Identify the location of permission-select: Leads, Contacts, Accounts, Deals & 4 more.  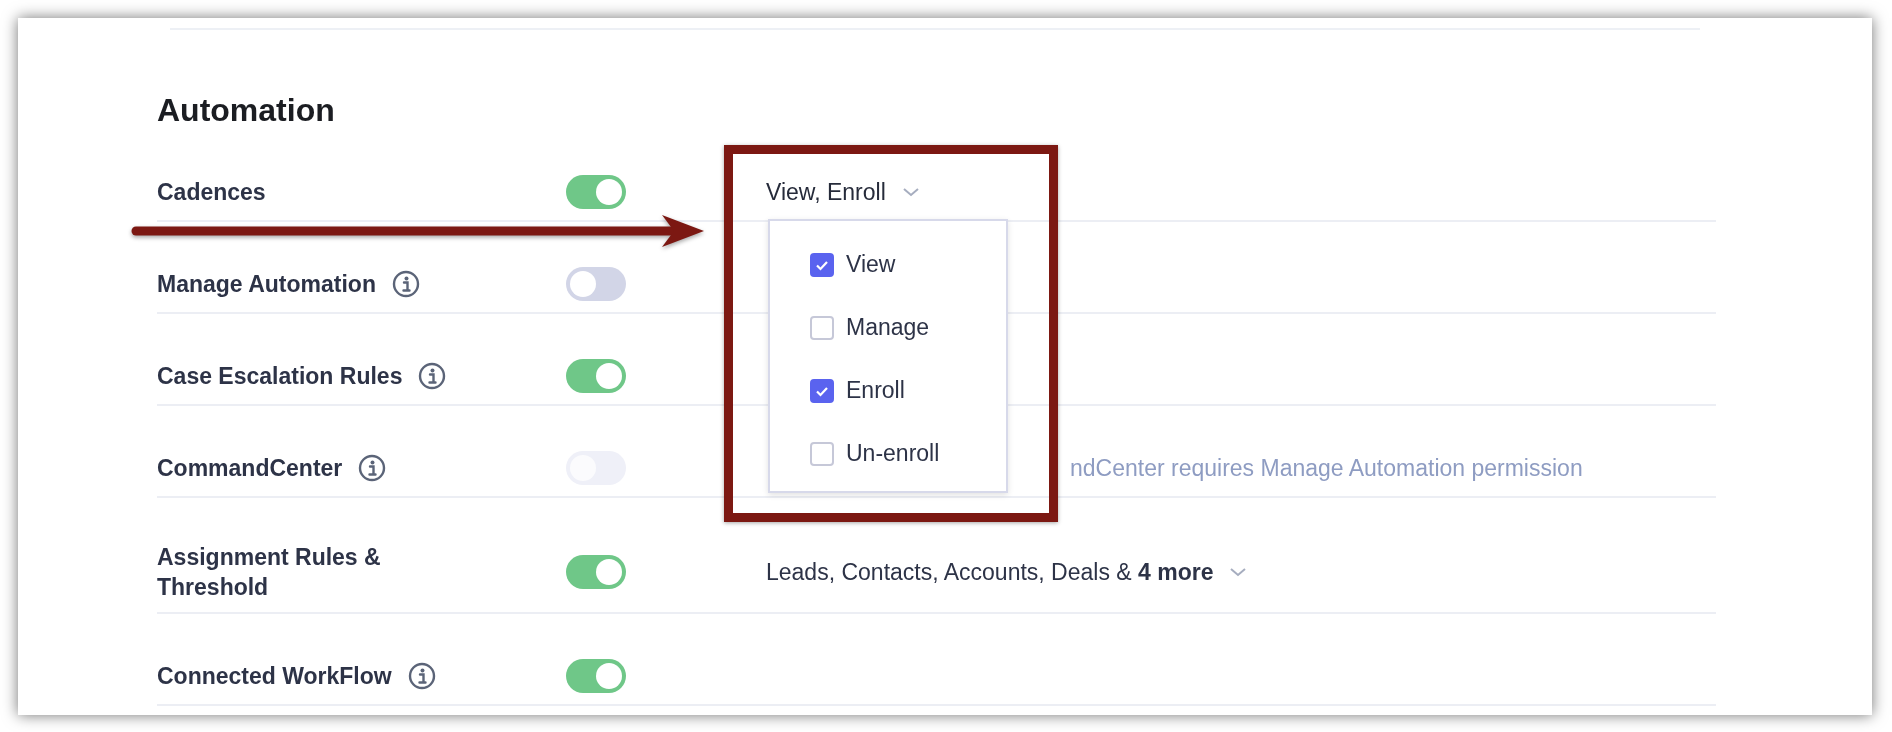
(1007, 572).